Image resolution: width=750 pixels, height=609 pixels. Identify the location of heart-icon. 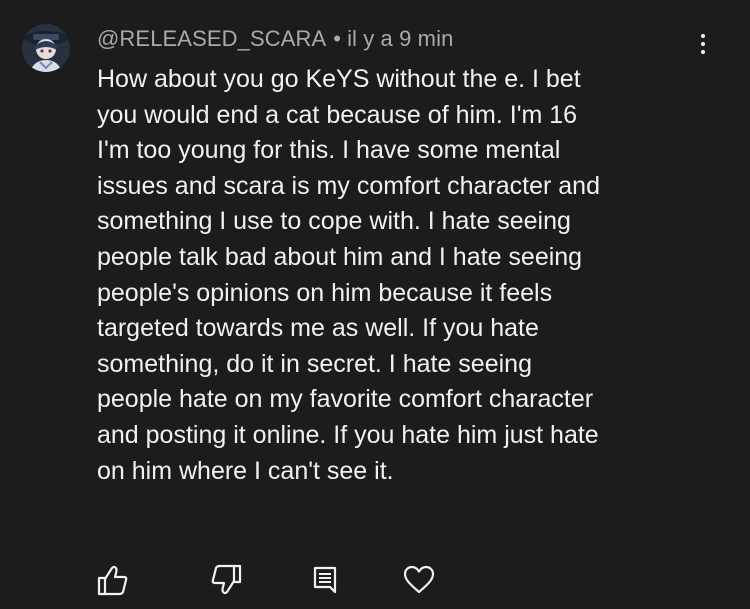
(419, 579).